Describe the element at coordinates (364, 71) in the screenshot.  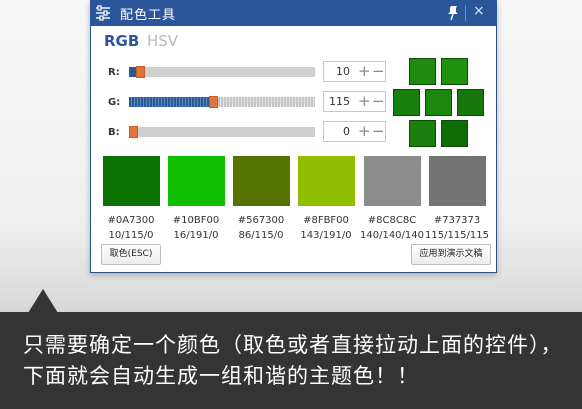
I see `red-increment-button: +` at that location.